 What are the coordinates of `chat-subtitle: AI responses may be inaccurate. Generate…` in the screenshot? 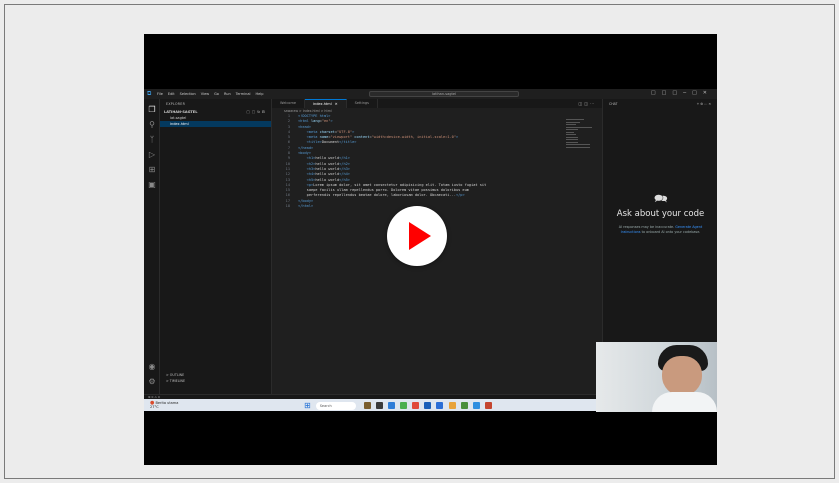 It's located at (660, 229).